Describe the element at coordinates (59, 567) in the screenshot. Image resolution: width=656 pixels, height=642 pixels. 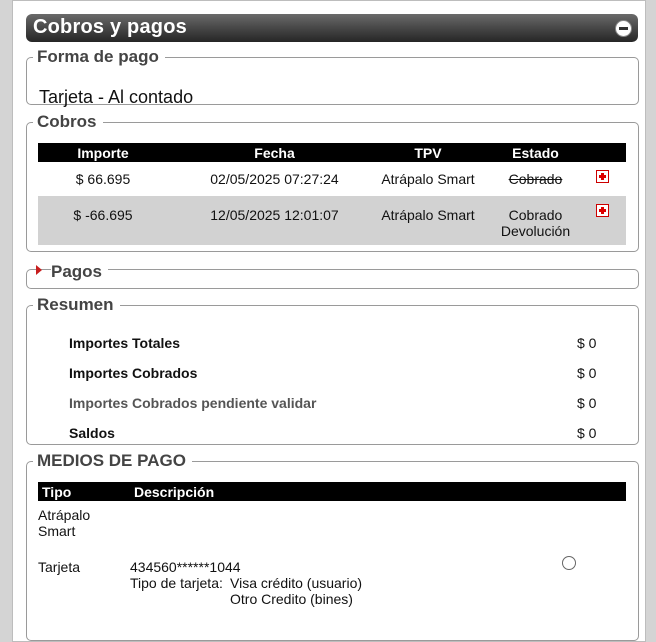
I see `payment-method-type: Tarjeta` at that location.